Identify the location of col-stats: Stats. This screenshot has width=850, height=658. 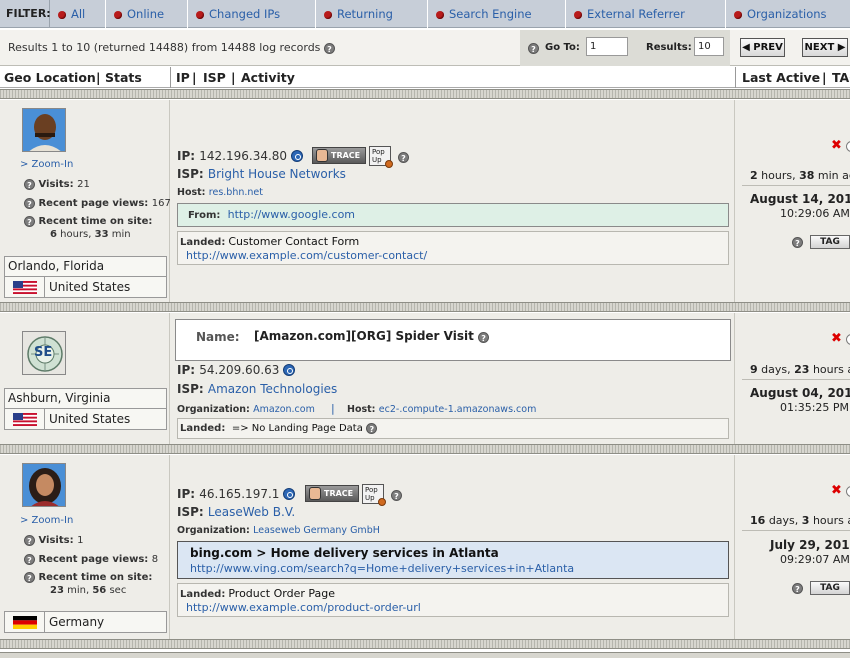
(123, 77).